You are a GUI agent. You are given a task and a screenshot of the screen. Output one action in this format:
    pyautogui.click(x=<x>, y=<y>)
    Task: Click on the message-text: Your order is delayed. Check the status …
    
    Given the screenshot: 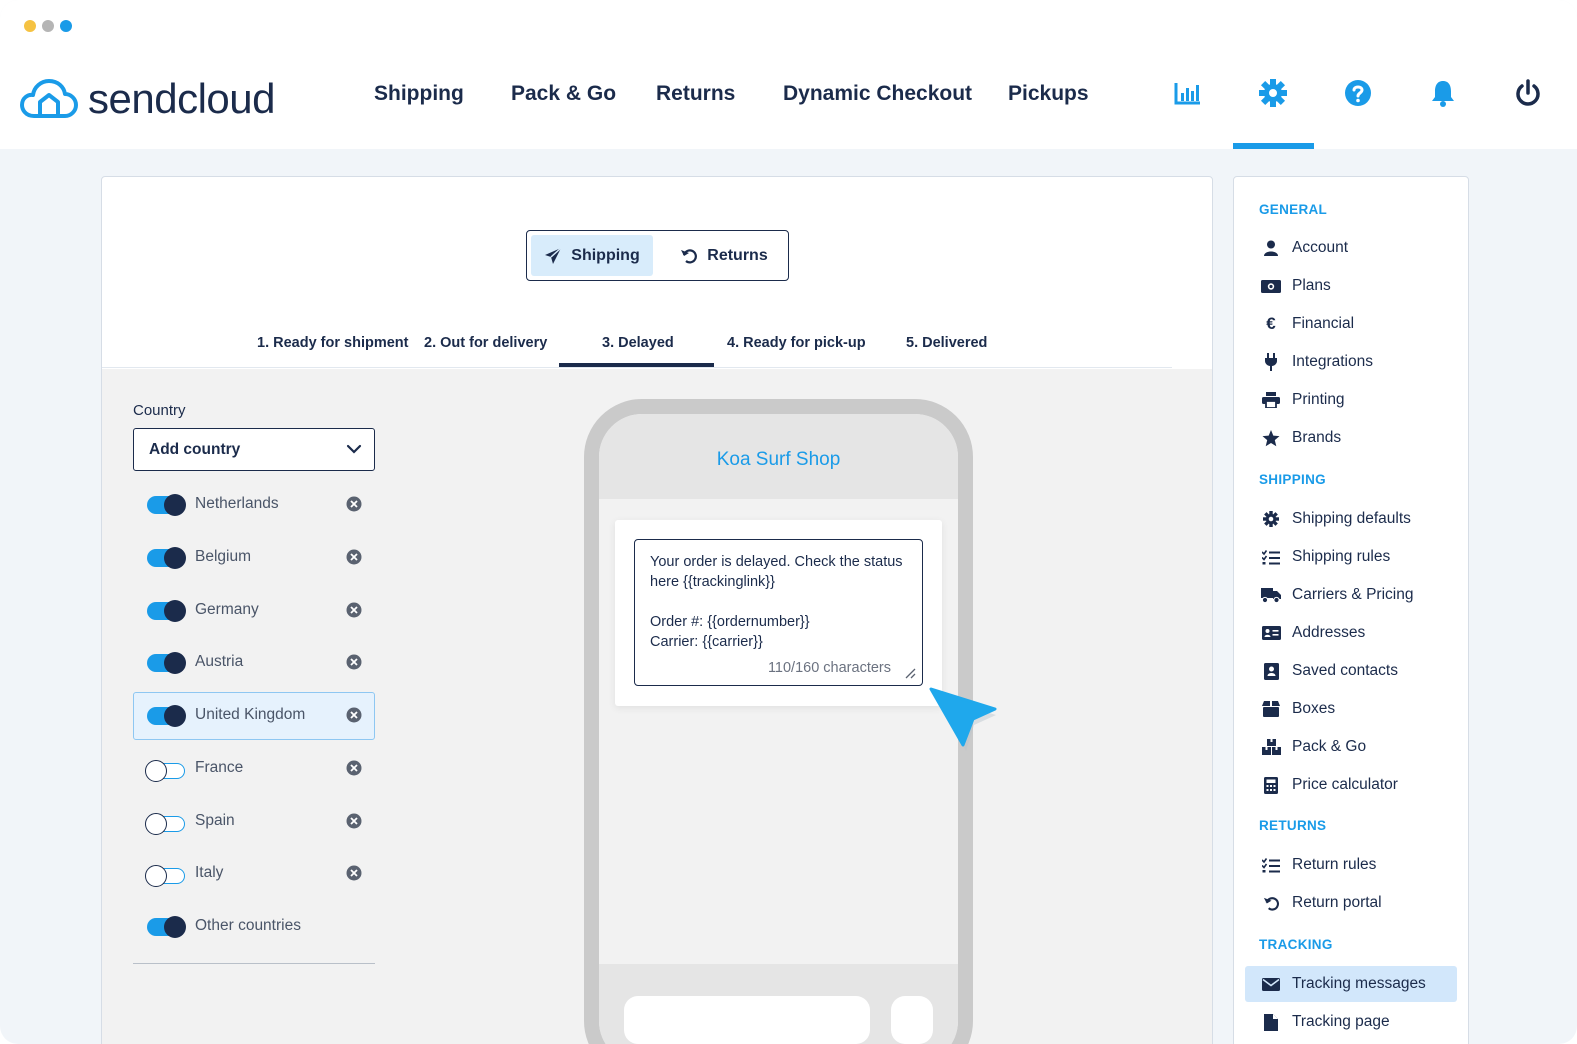 What is the action you would take?
    pyautogui.click(x=776, y=602)
    